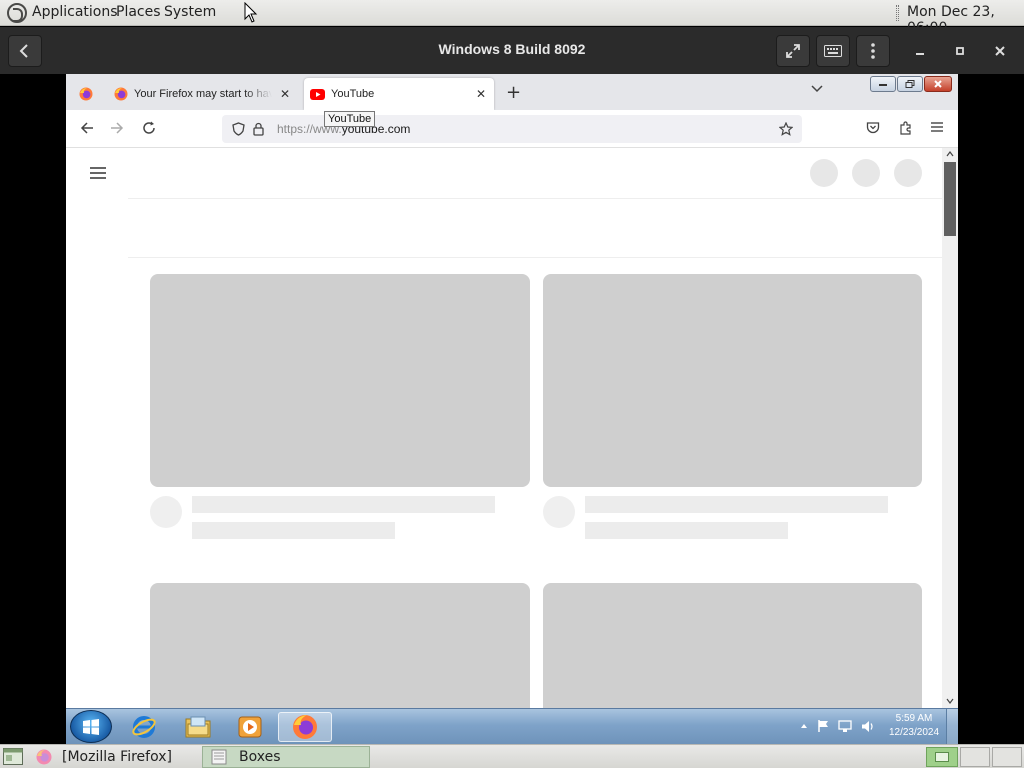  Describe the element at coordinates (535, 198) in the screenshot. I see `header-divider` at that location.